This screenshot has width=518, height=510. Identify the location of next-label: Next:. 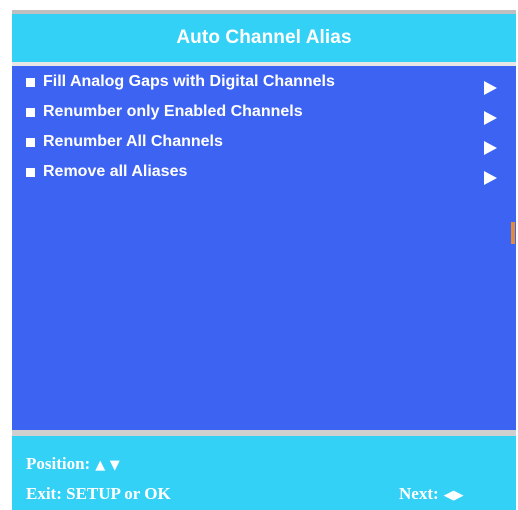
(419, 493).